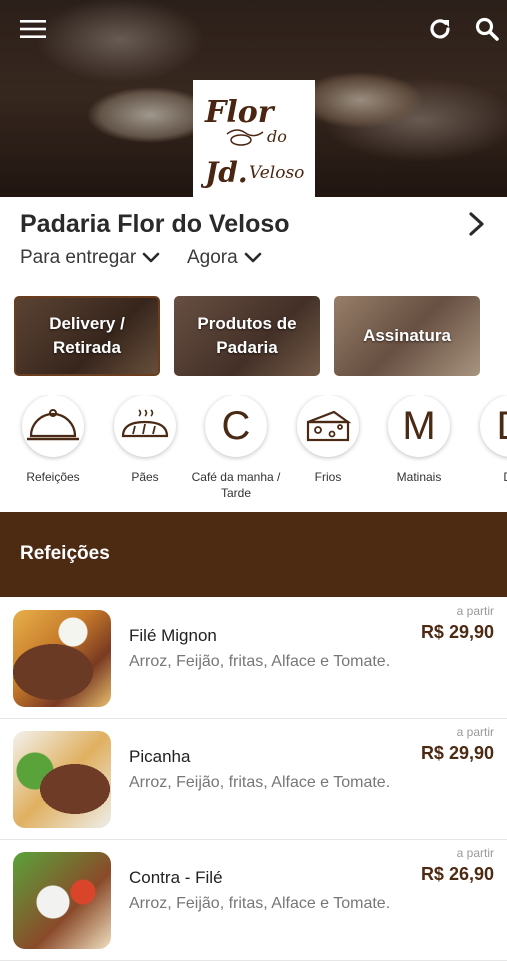  I want to click on card-label: Produtos de, so click(247, 323).